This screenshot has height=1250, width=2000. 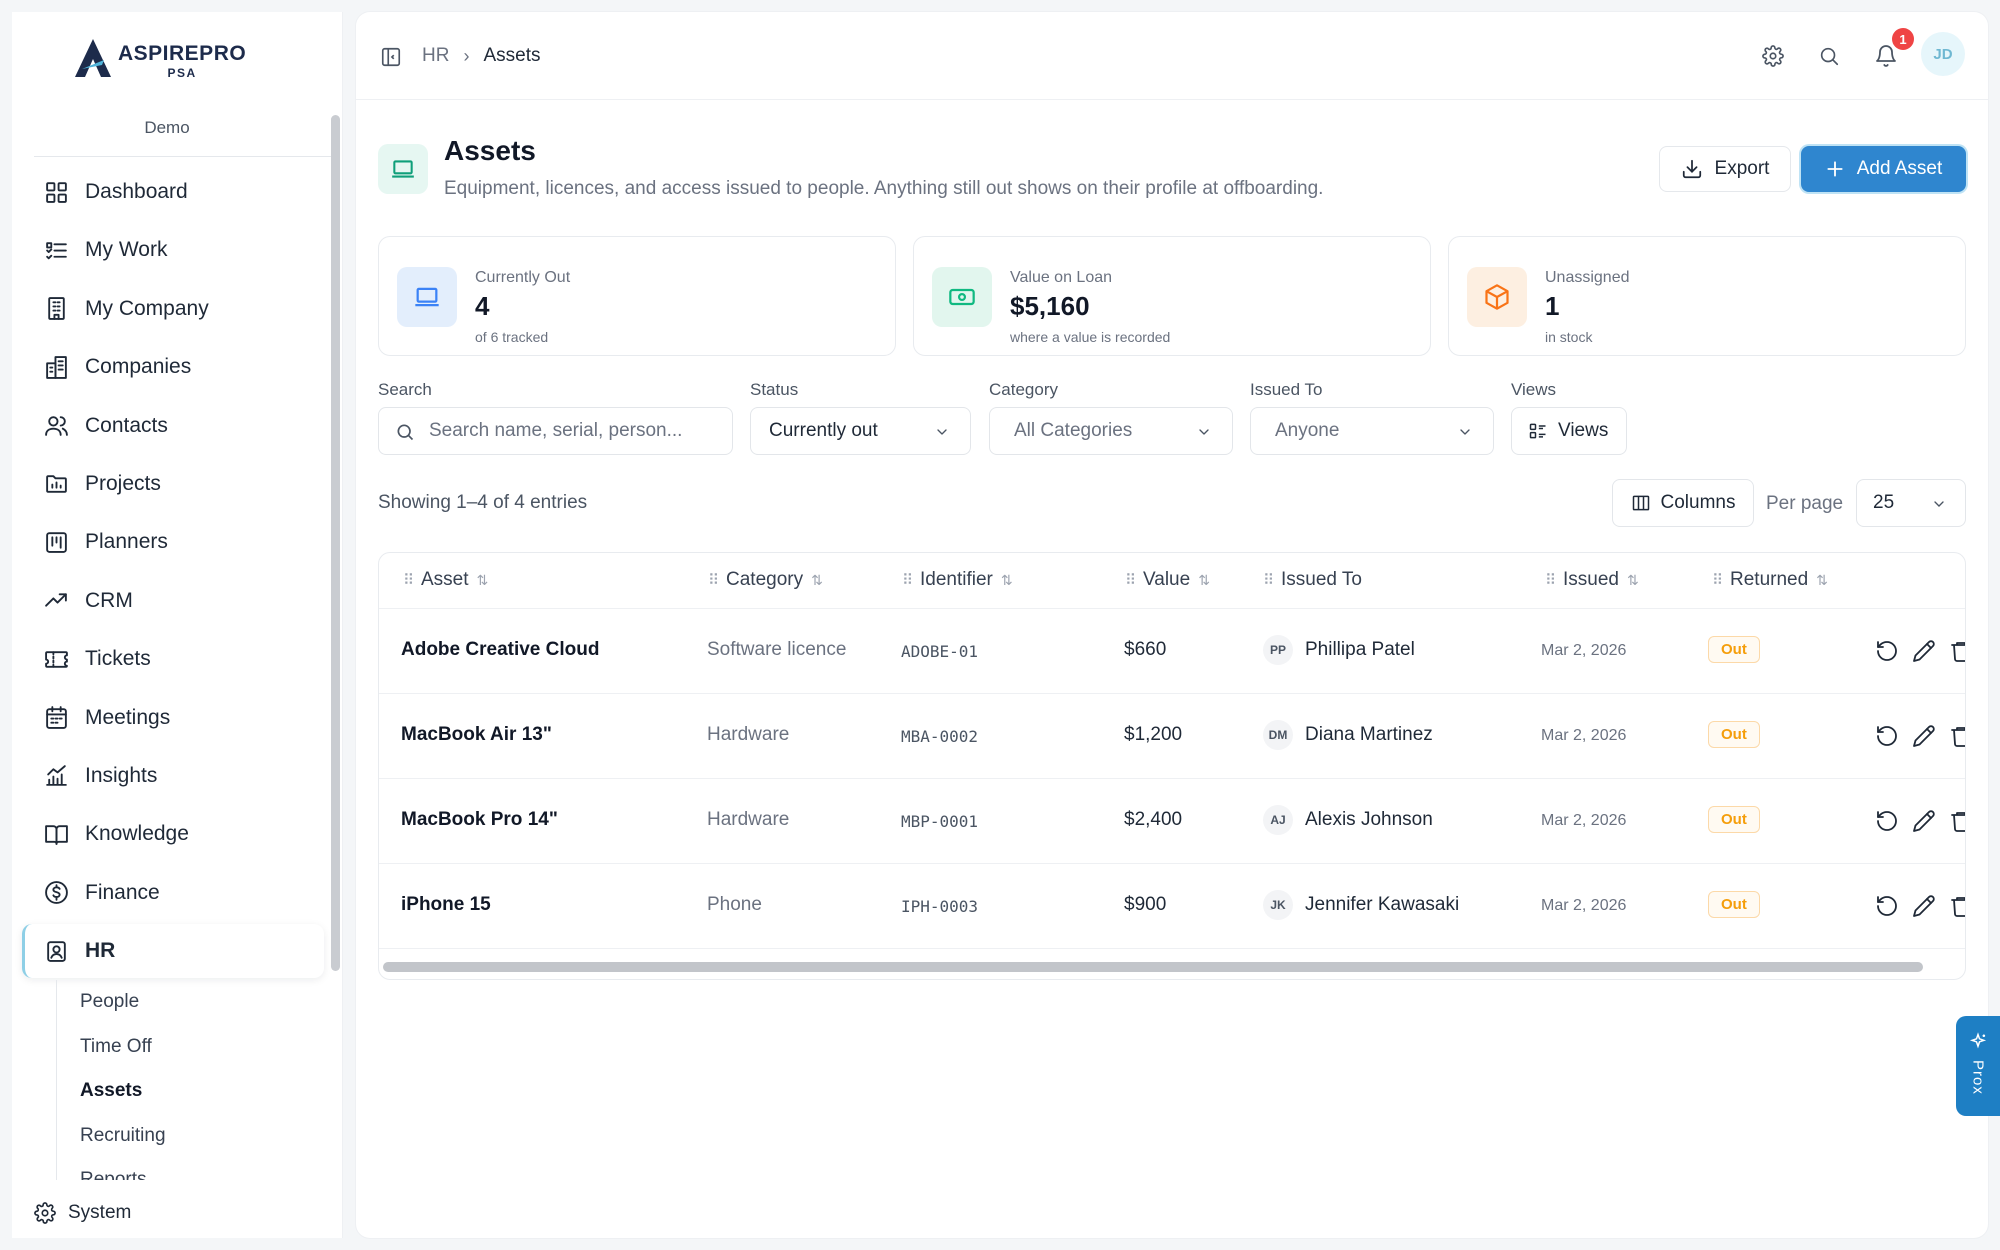 What do you see at coordinates (173, 192) in the screenshot?
I see `sidebar-item-dashboard: Dashboard` at bounding box center [173, 192].